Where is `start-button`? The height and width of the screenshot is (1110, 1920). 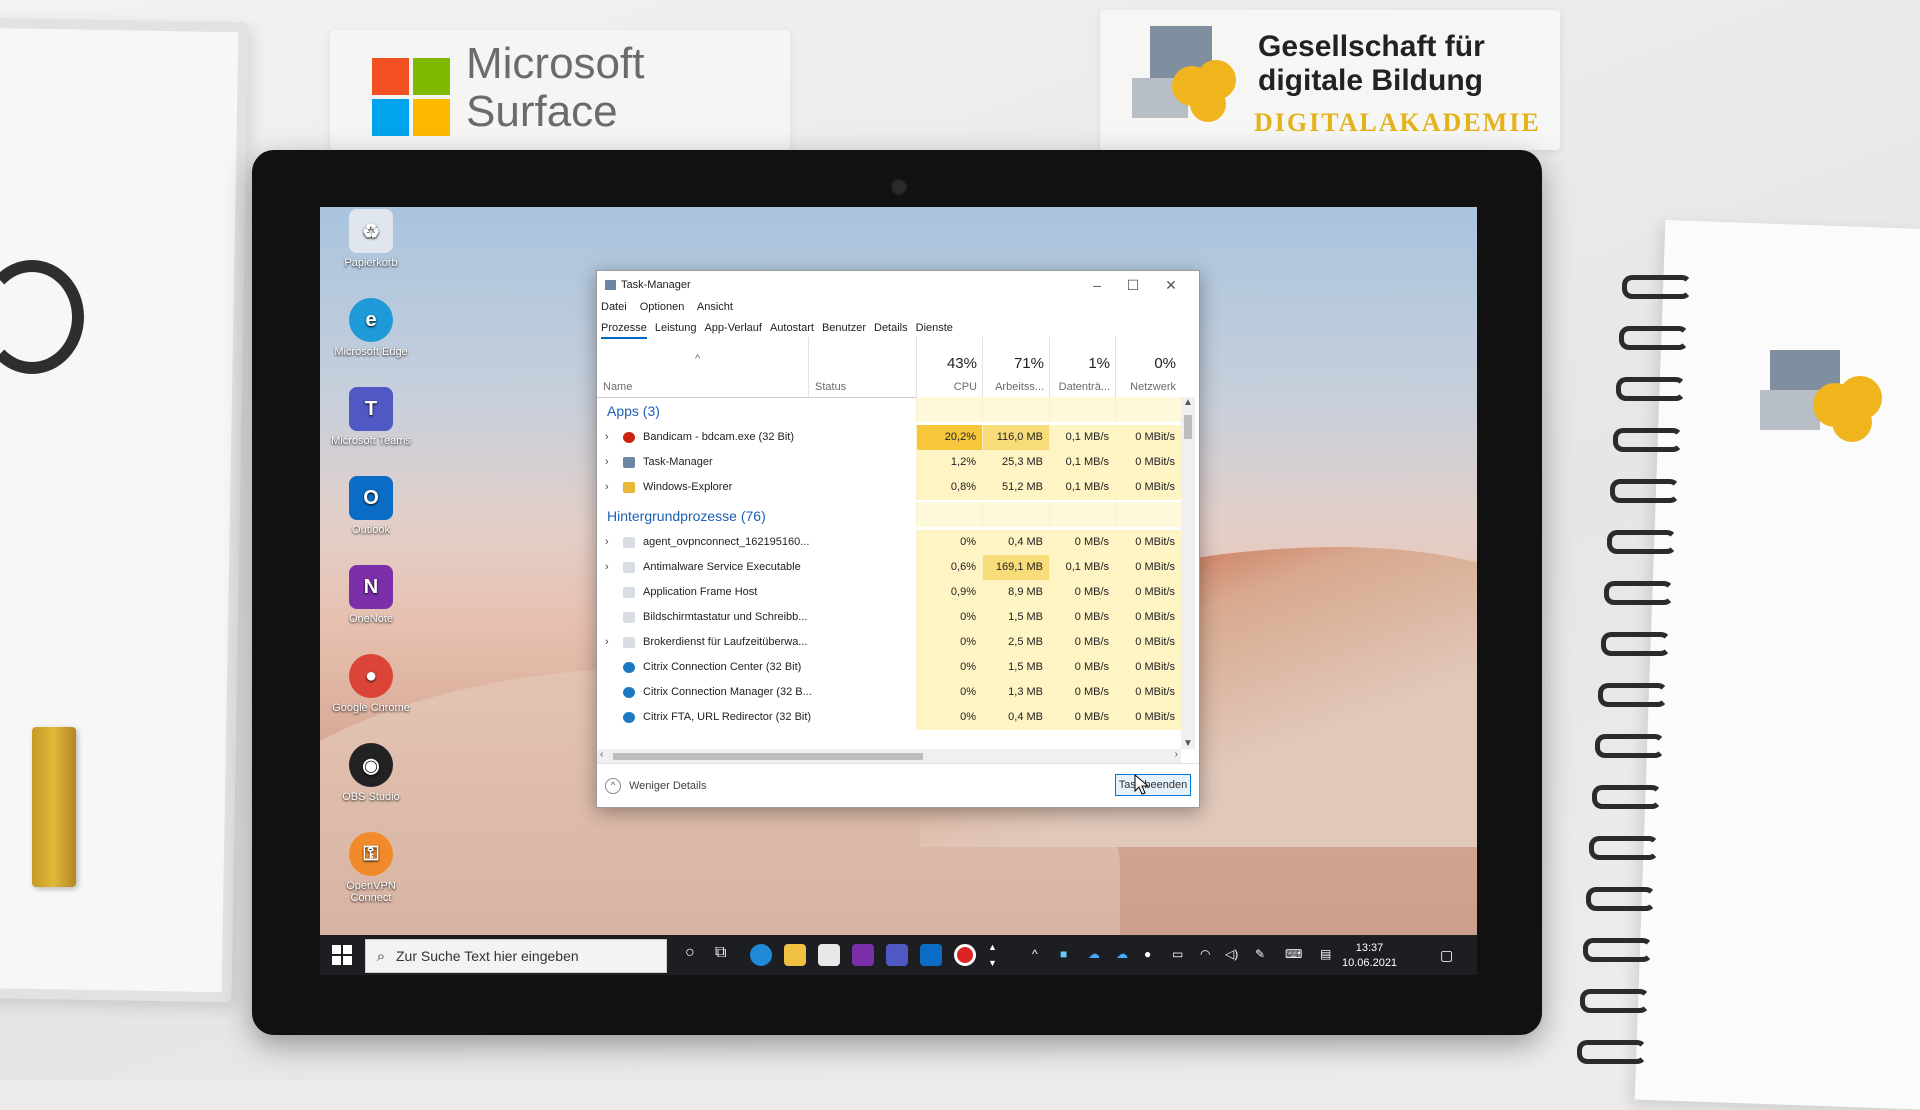
start-button is located at coordinates (342, 955).